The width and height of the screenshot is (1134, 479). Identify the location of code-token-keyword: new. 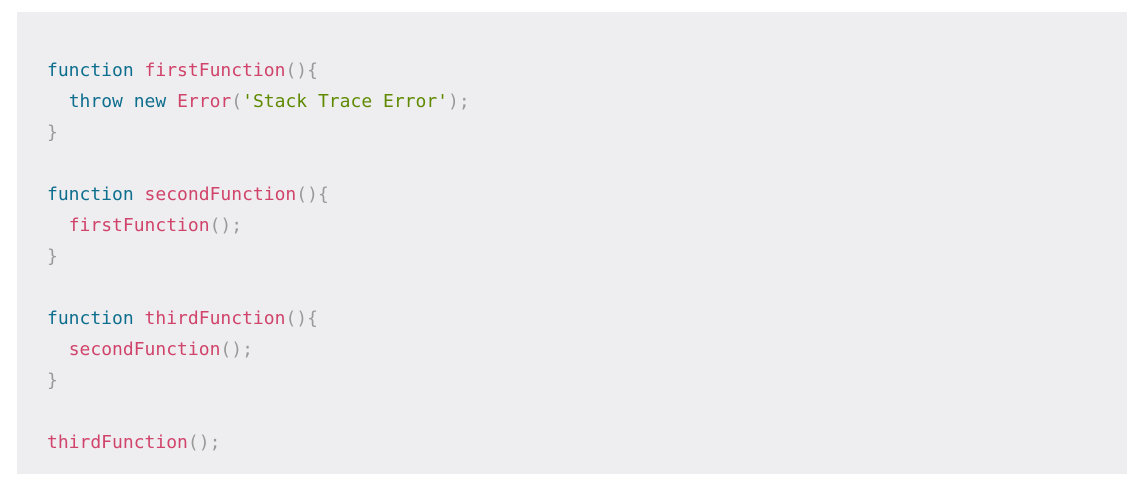
(150, 101).